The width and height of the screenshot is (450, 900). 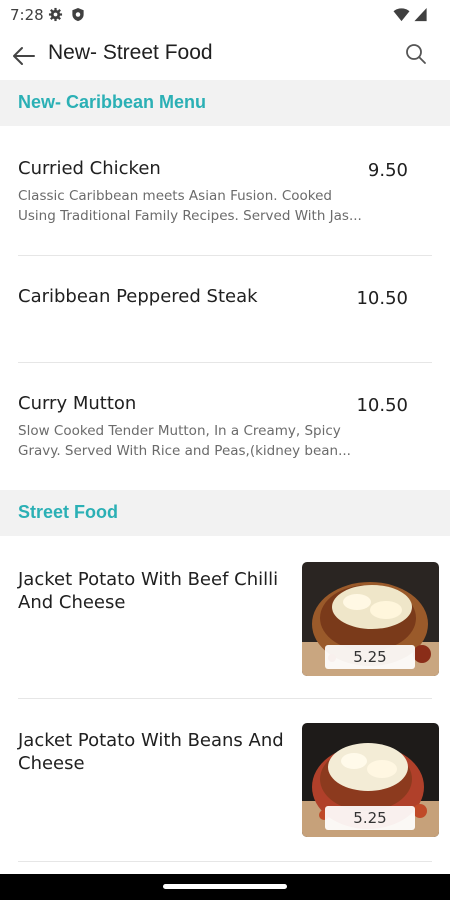 I want to click on home-indicator, so click(x=225, y=886).